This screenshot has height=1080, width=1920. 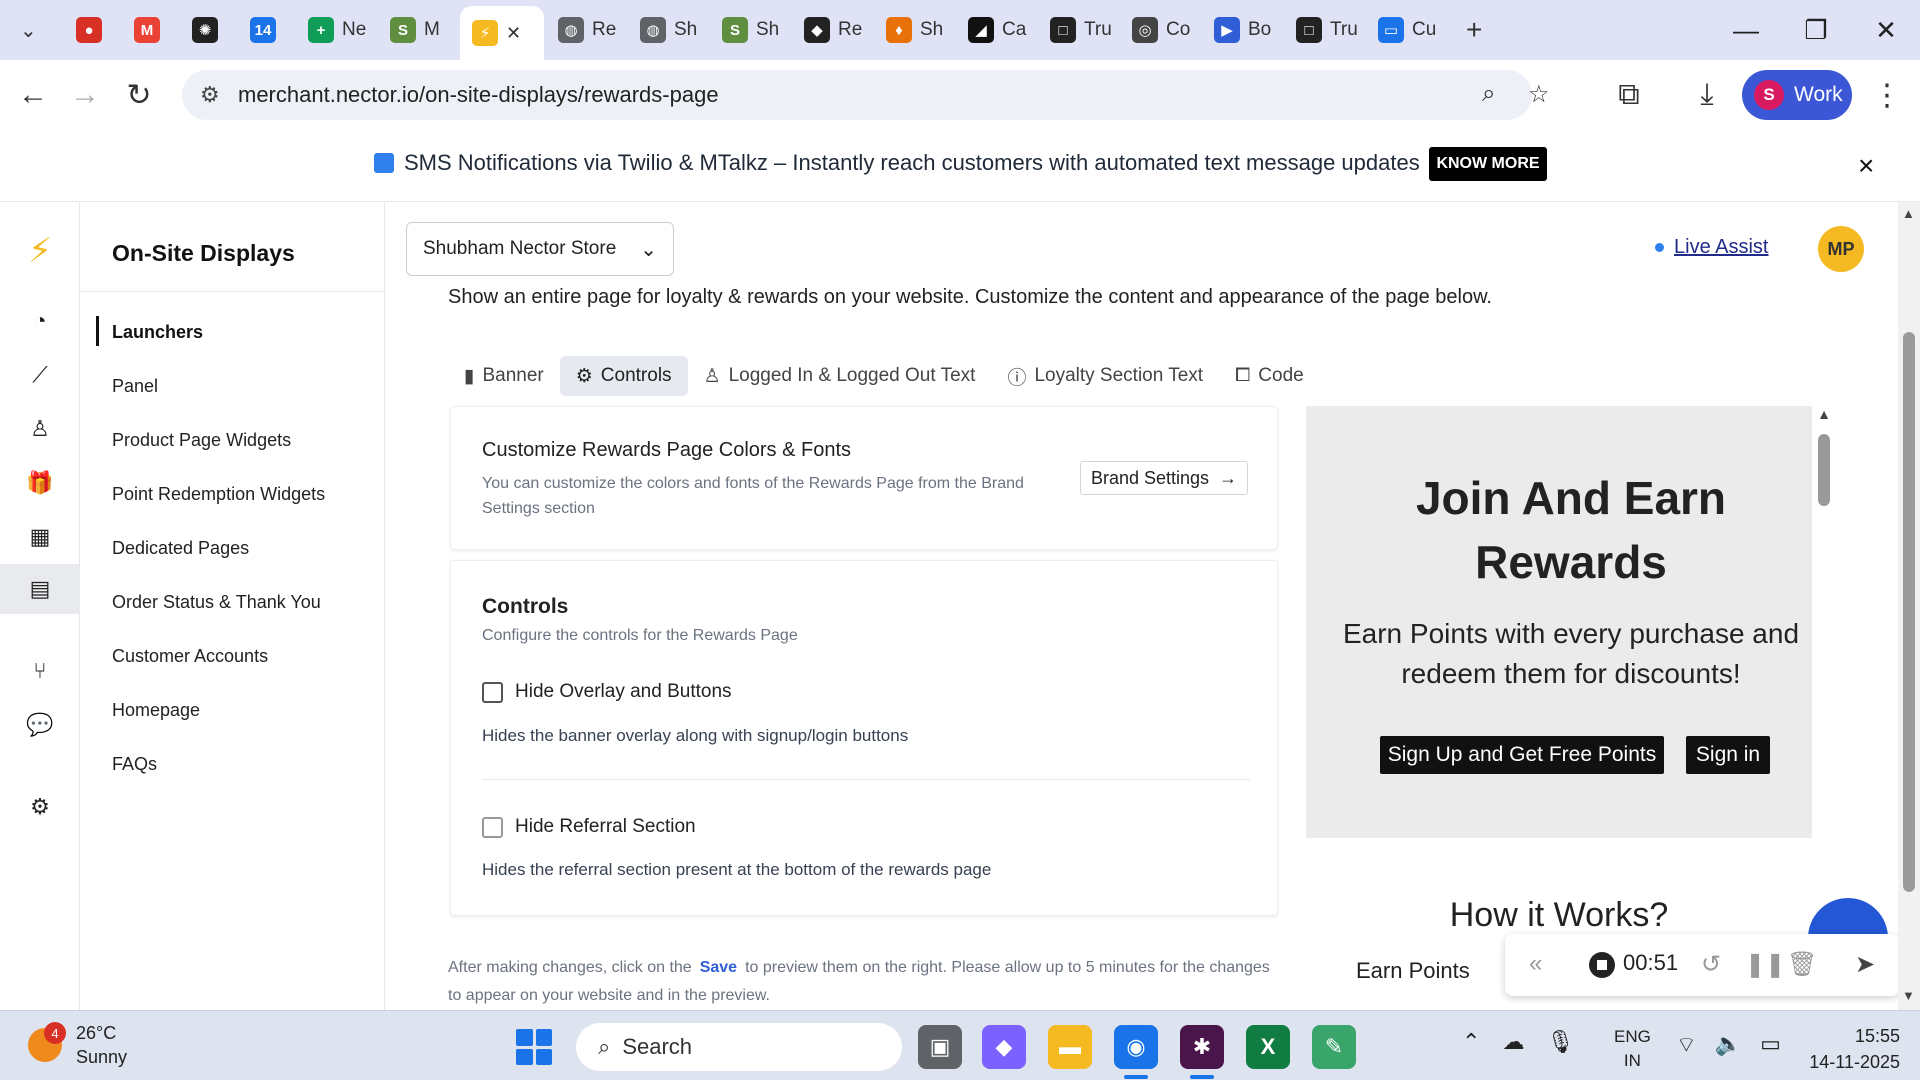 What do you see at coordinates (1850, 1049) in the screenshot?
I see `system-clock: 15:55 14-11-2025` at bounding box center [1850, 1049].